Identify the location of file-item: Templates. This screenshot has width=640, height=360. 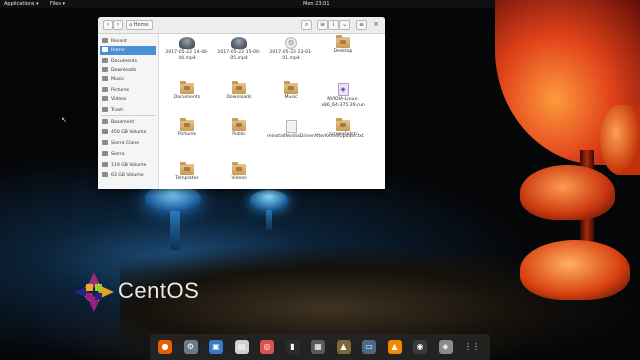
(187, 172).